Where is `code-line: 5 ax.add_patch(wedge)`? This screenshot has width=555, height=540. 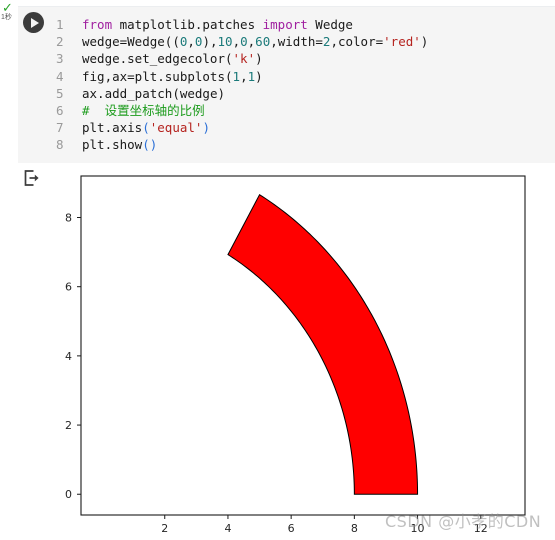
code-line: 5 ax.add_patch(wedge) is located at coordinates (242, 93).